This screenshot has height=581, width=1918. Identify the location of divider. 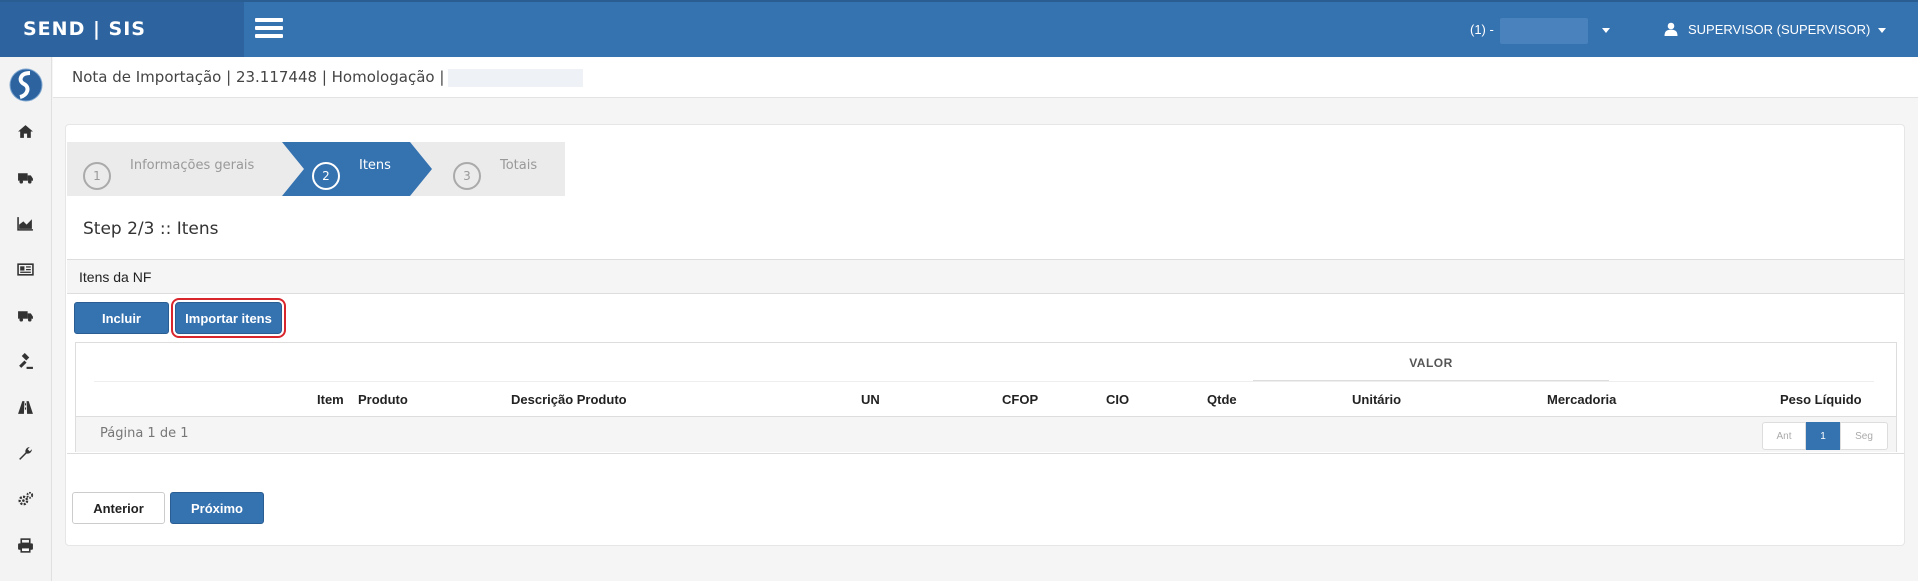
(984, 381).